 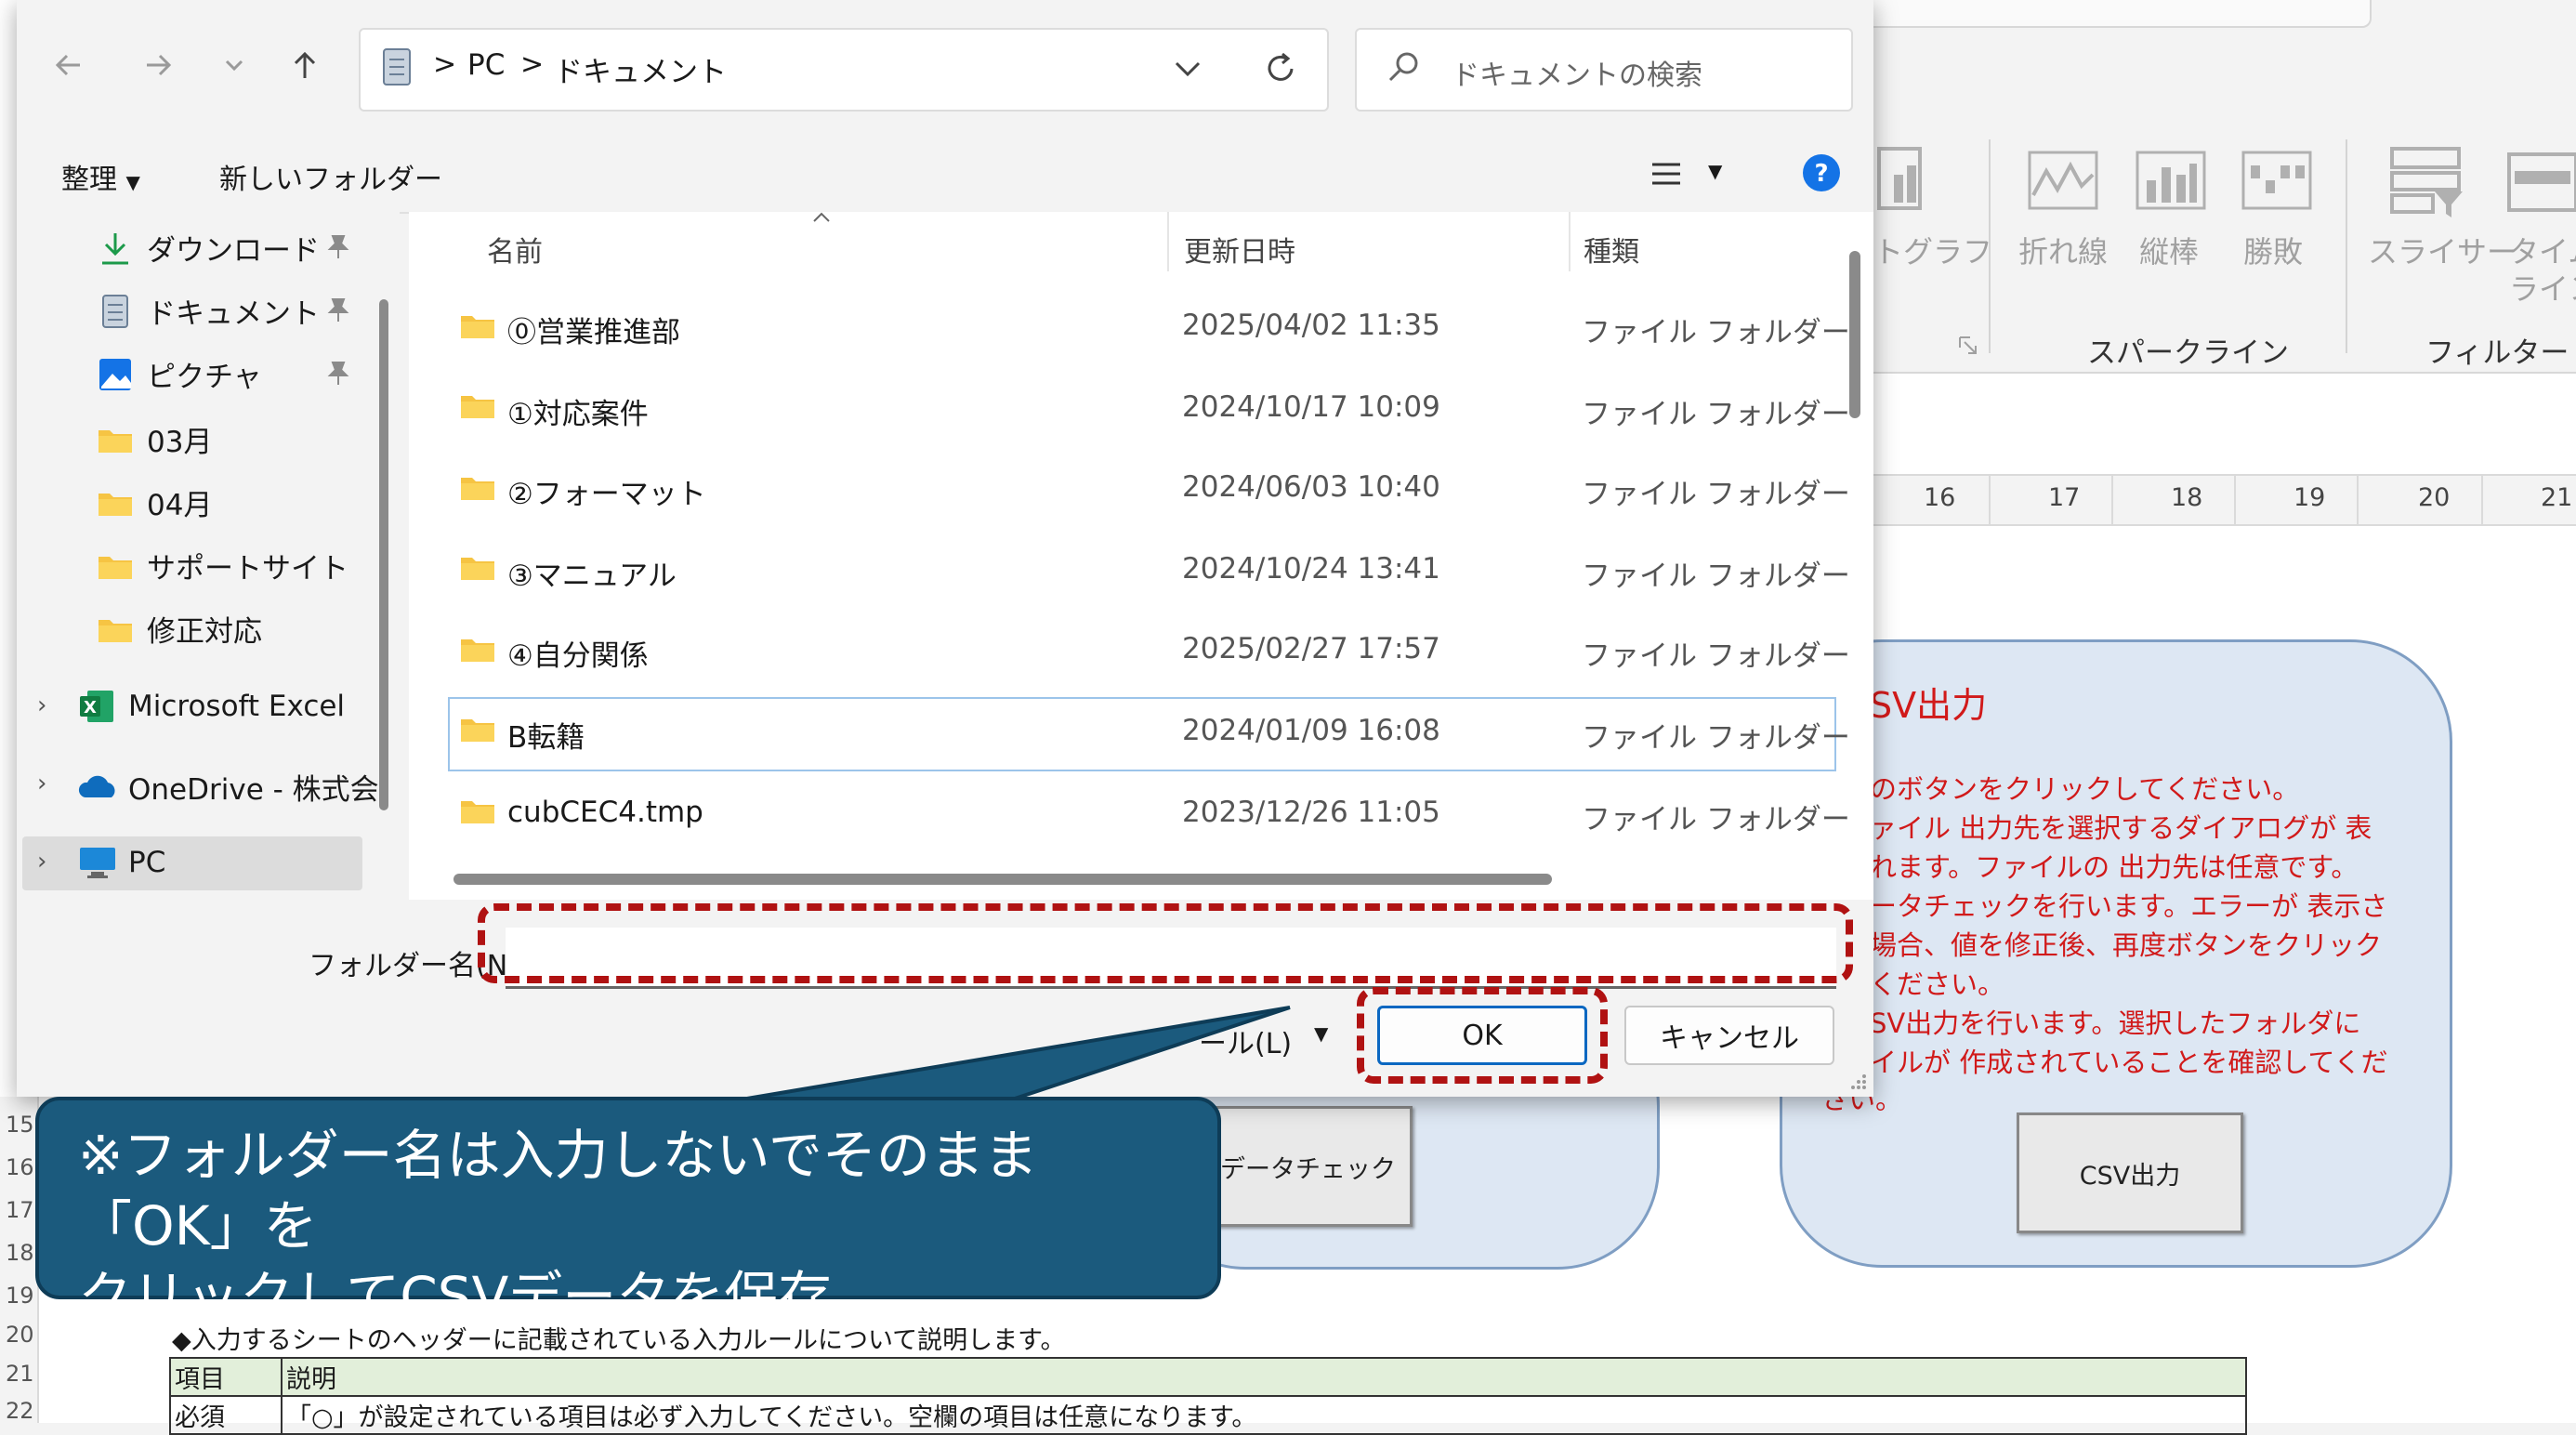 What do you see at coordinates (1729, 1035) in the screenshot?
I see `cancel-button: キャンセル` at bounding box center [1729, 1035].